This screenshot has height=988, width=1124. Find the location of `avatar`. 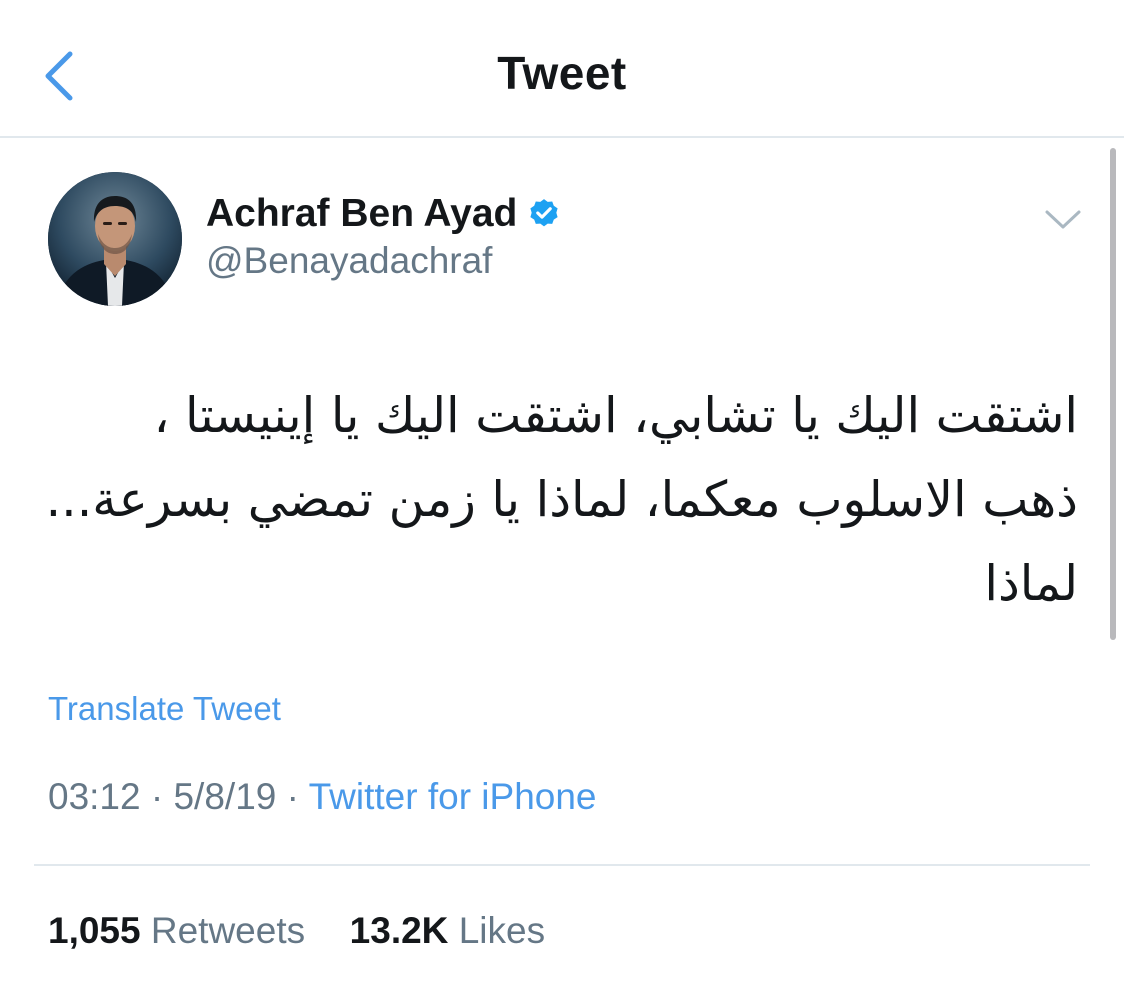

avatar is located at coordinates (115, 239).